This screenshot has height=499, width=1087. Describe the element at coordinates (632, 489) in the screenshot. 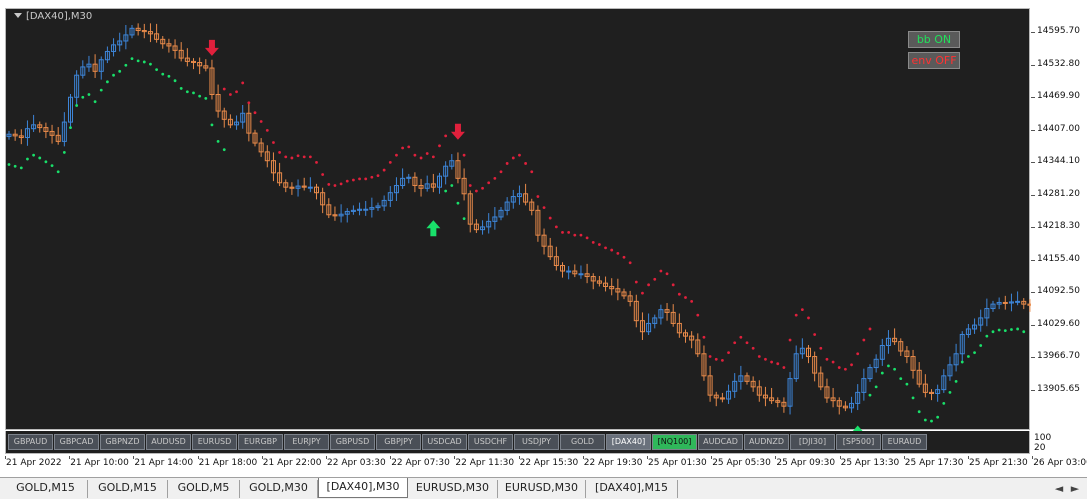

I see `chart-tab: [DAX40],M15` at that location.